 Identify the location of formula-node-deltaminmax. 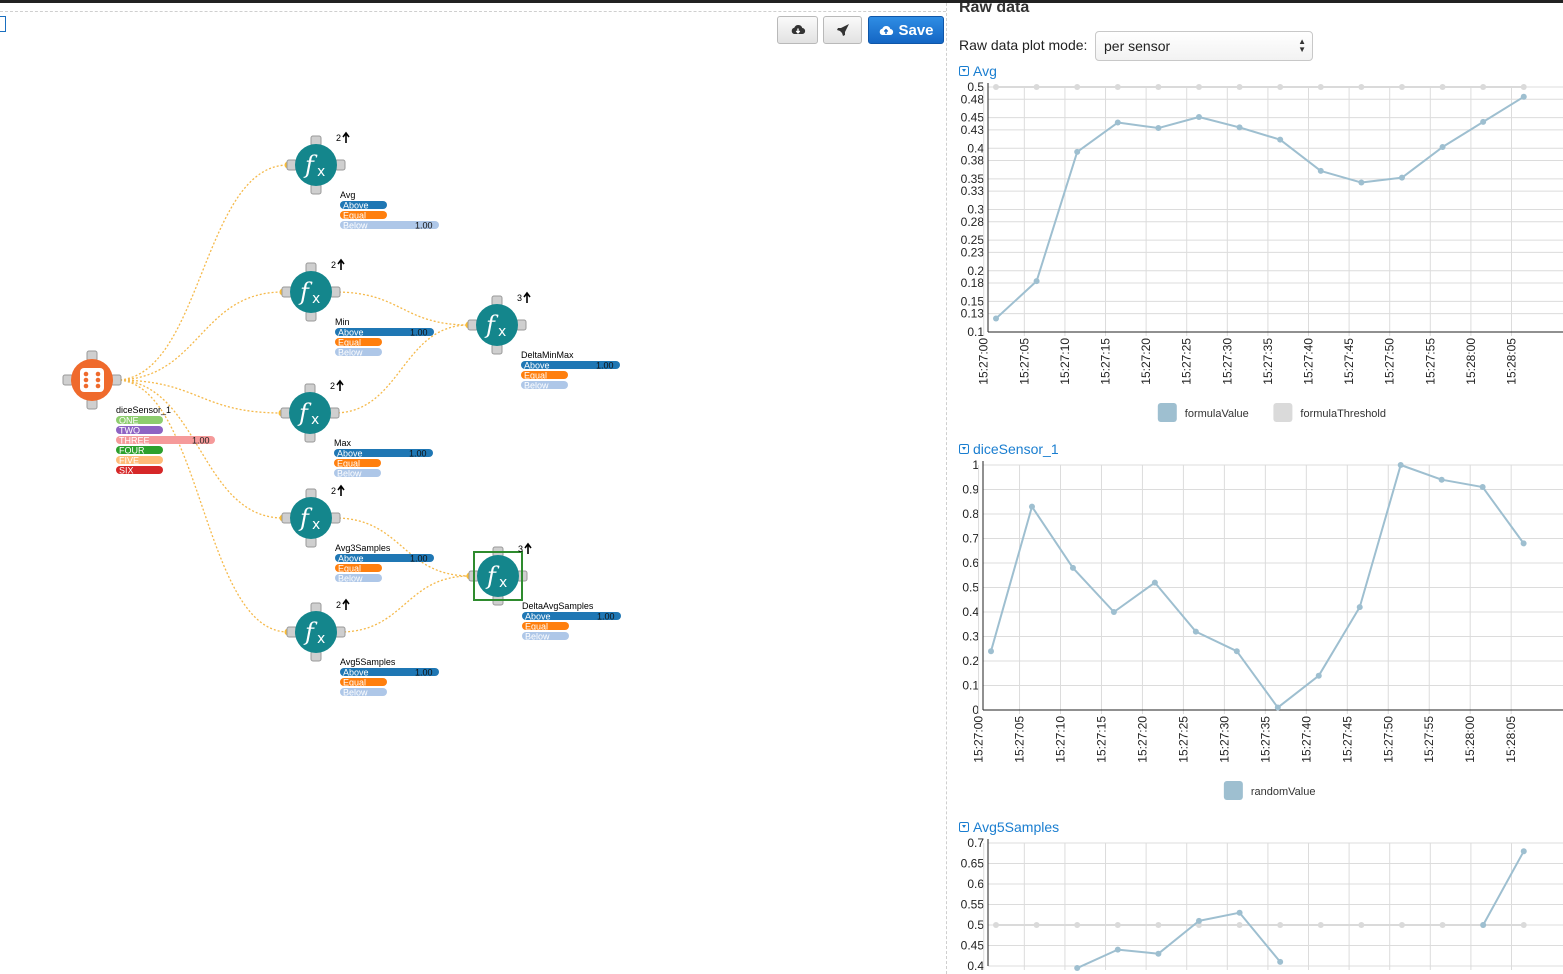
(497, 325).